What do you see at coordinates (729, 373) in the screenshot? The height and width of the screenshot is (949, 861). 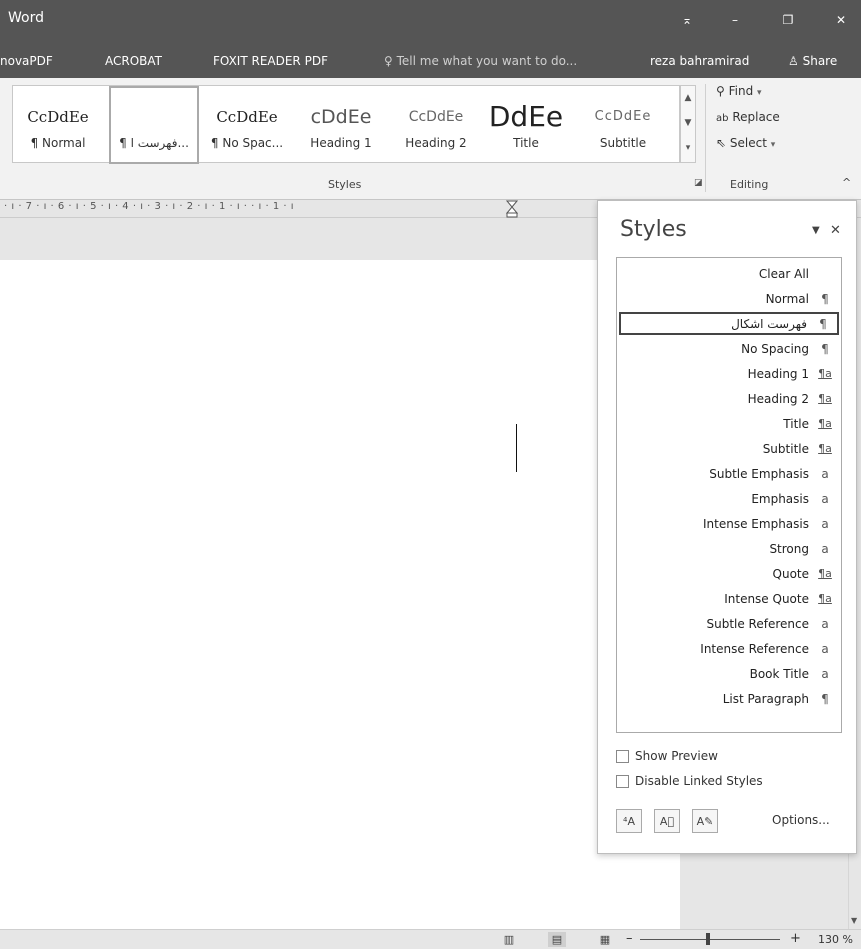 I see `style-item-heading-1: Heading 1 ¶a` at bounding box center [729, 373].